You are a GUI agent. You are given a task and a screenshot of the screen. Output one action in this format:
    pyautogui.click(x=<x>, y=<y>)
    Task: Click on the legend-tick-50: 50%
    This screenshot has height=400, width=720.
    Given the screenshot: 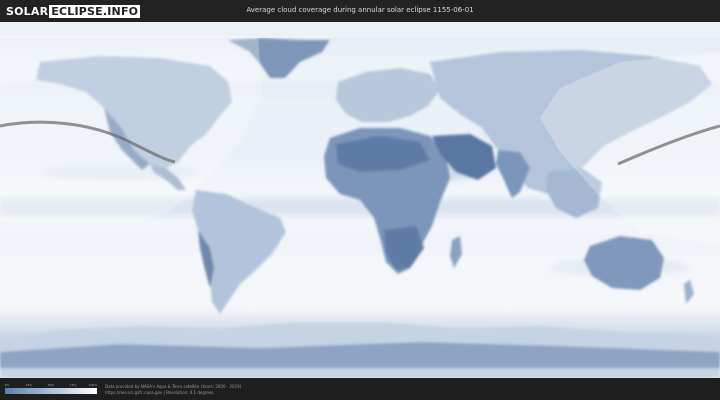 What is the action you would take?
    pyautogui.click(x=51, y=385)
    